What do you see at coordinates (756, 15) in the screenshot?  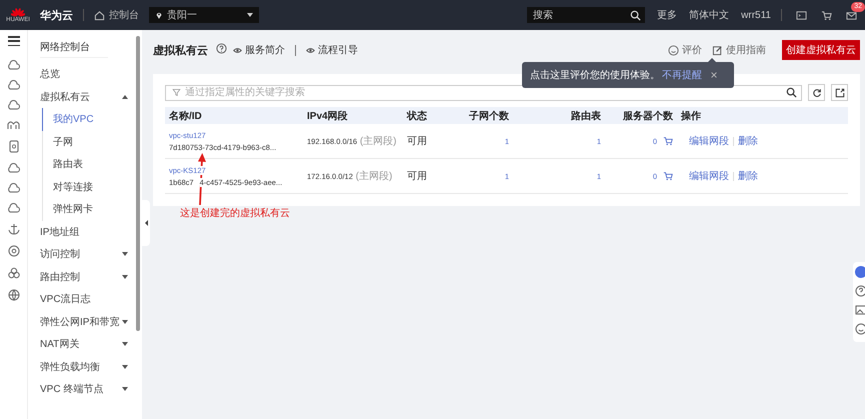 I see `header-link: wrr511` at bounding box center [756, 15].